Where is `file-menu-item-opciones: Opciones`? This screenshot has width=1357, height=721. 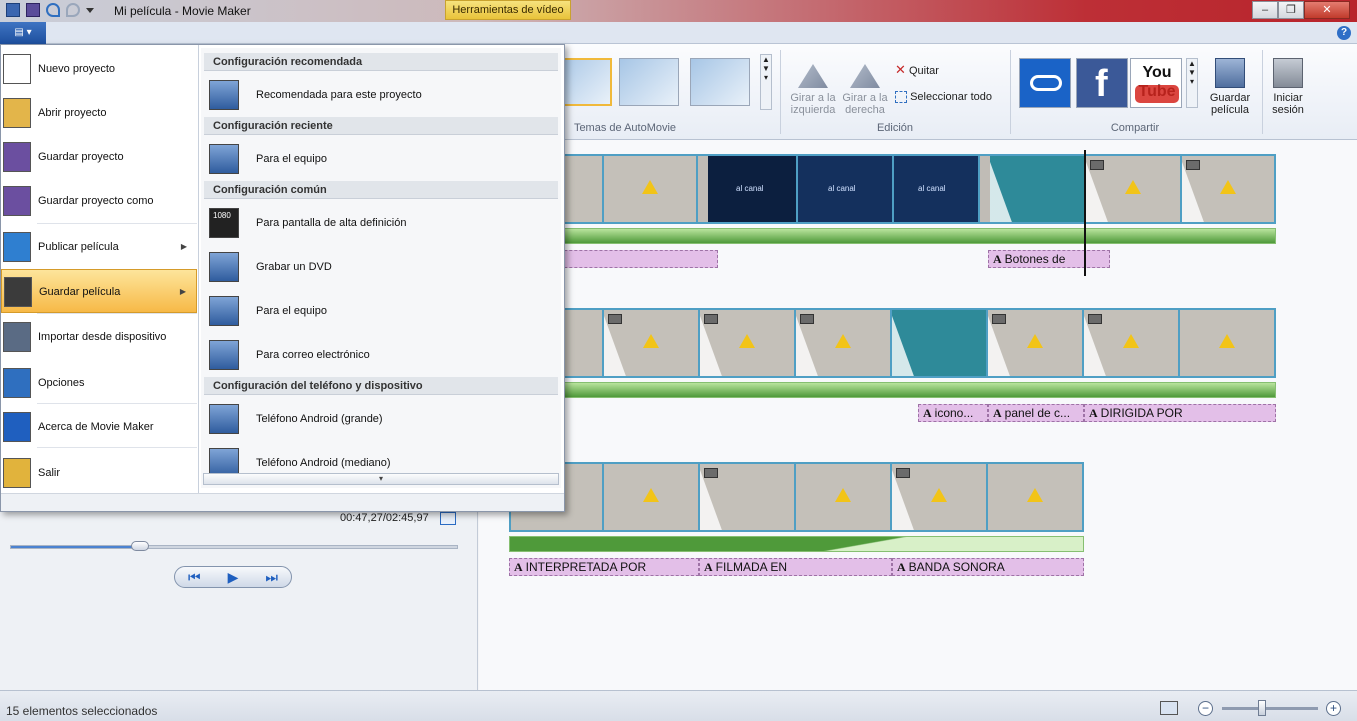
file-menu-item-opciones: Opciones is located at coordinates (99, 383).